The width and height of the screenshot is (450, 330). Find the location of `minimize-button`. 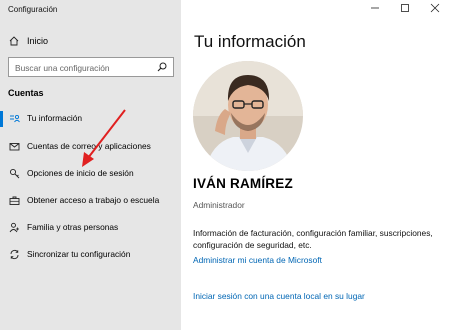

minimize-button is located at coordinates (375, 10).